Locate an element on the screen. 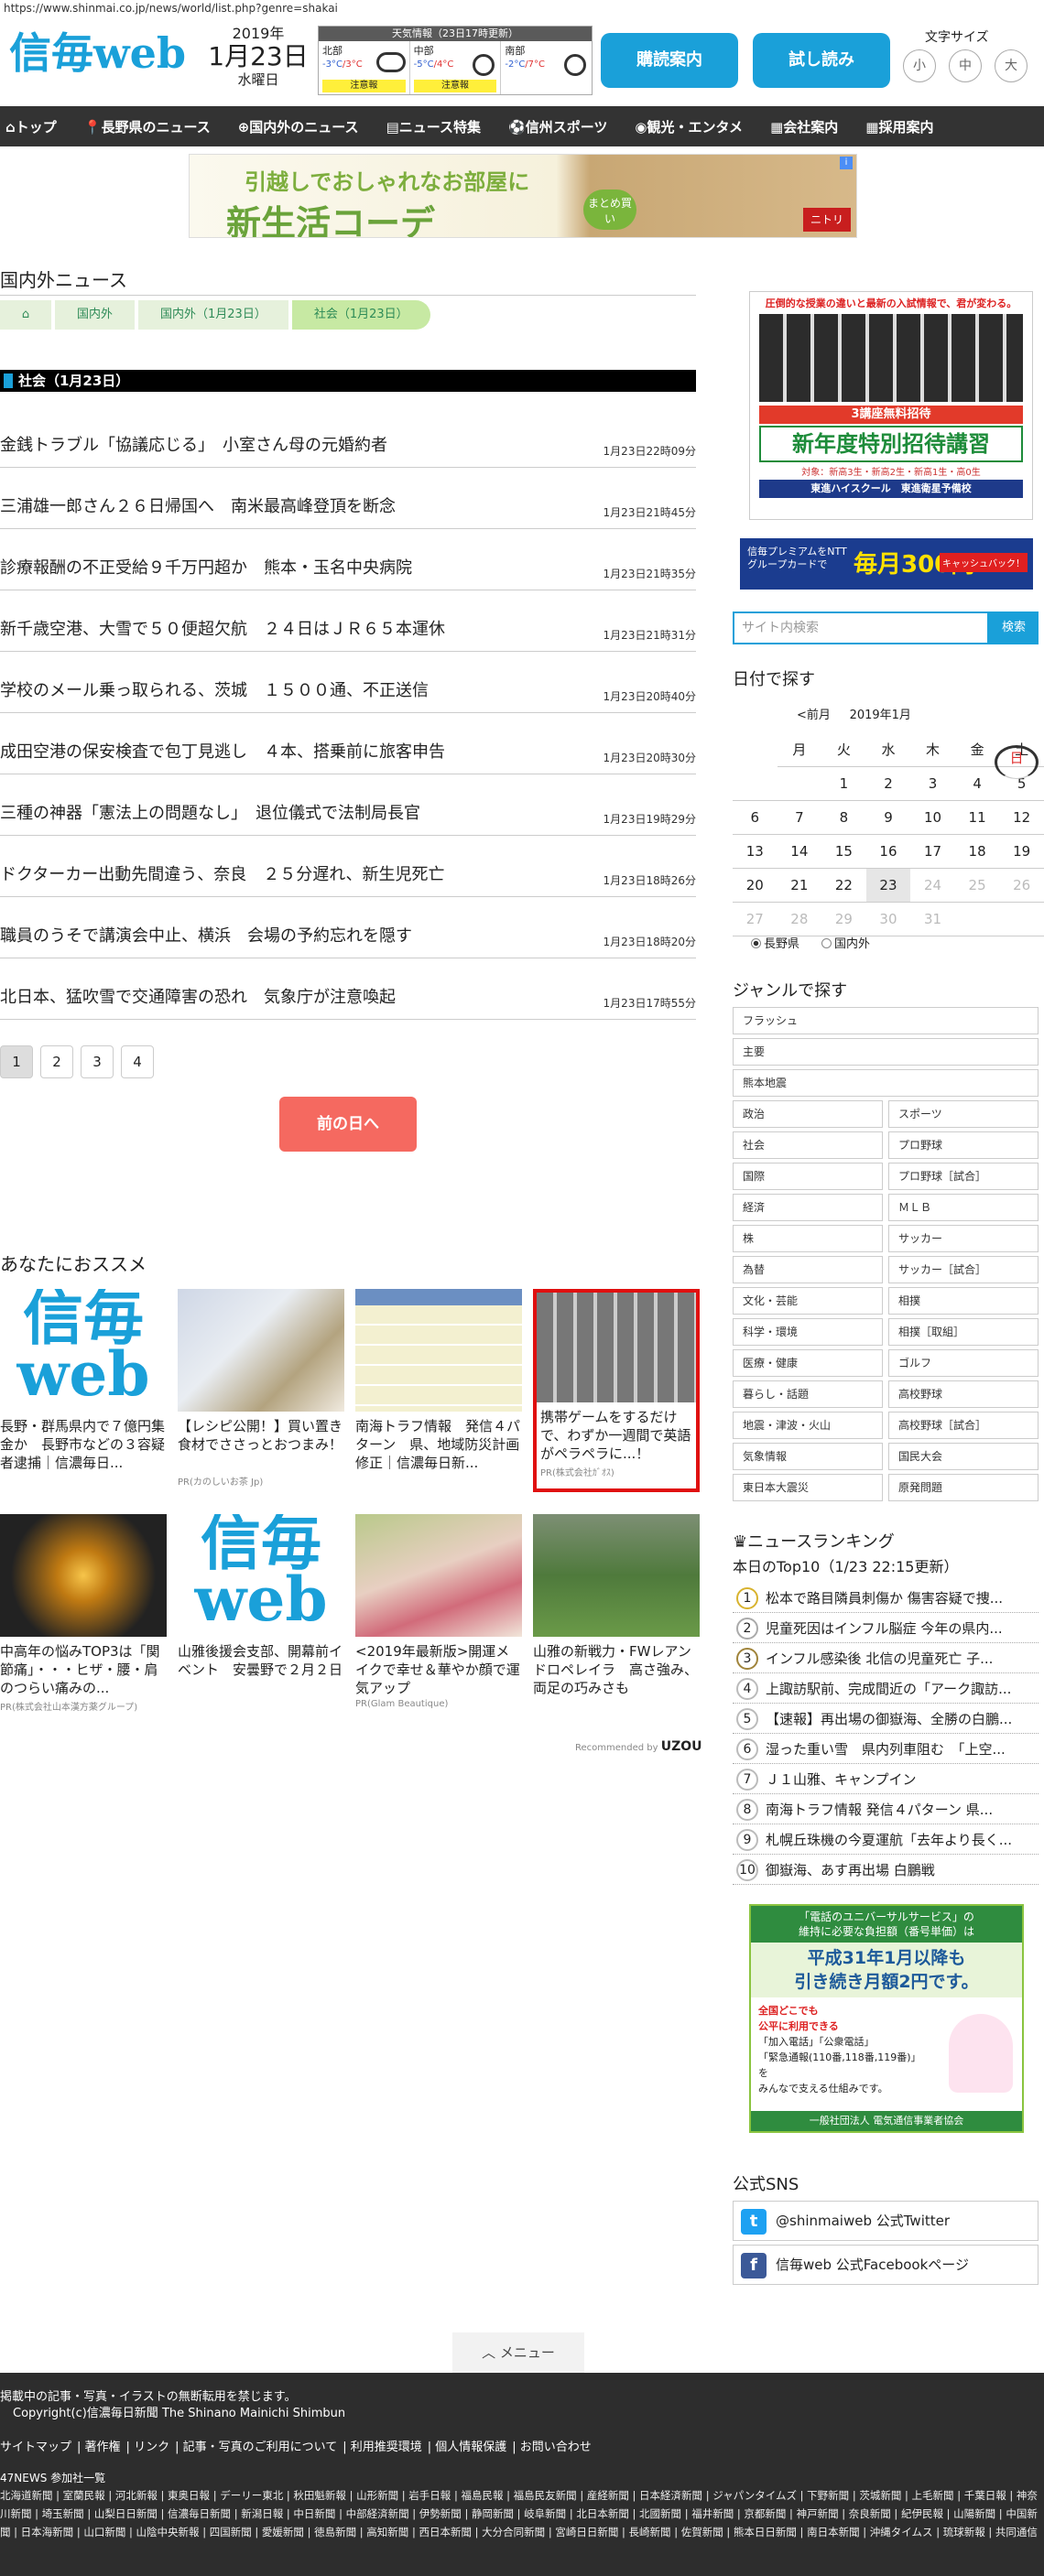 This screenshot has height=2576, width=1044. calendar-day: 1 is located at coordinates (843, 783).